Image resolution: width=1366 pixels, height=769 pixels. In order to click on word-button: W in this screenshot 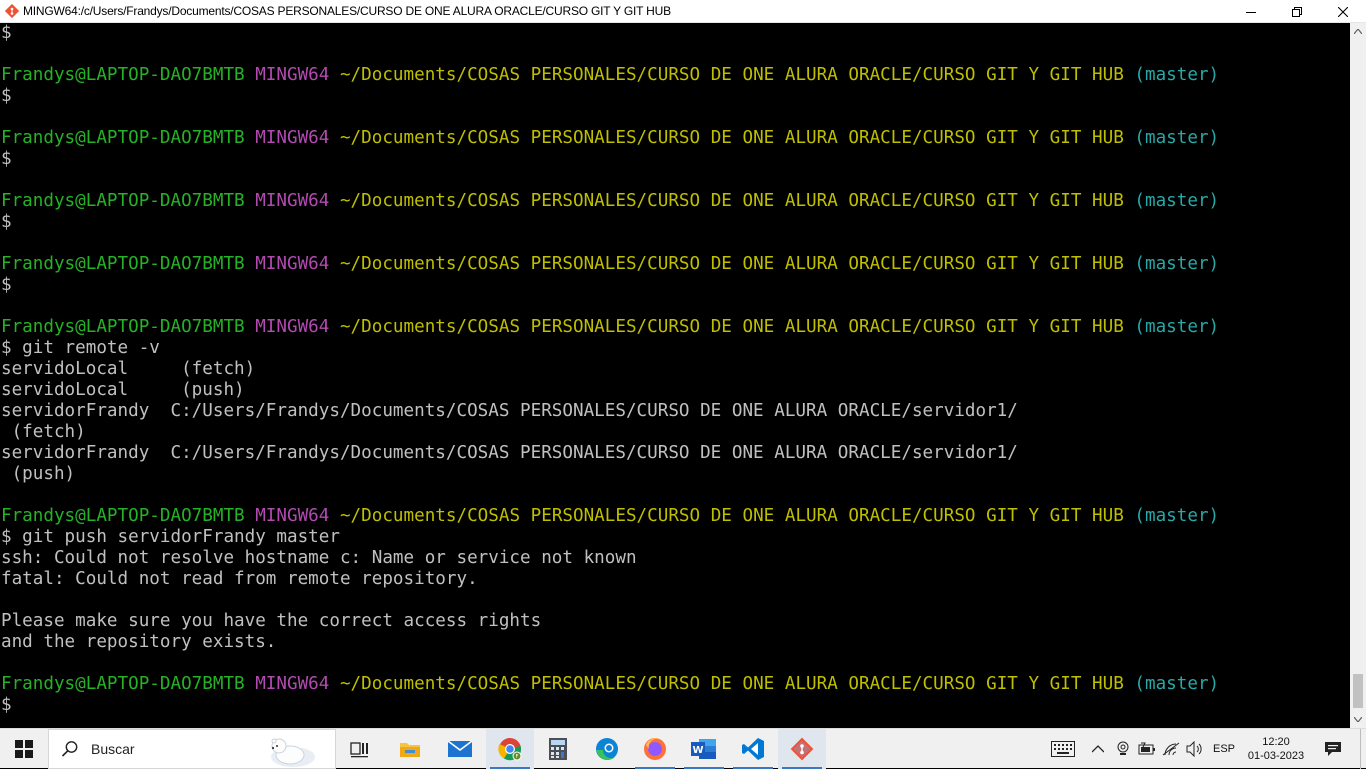, I will do `click(704, 749)`.